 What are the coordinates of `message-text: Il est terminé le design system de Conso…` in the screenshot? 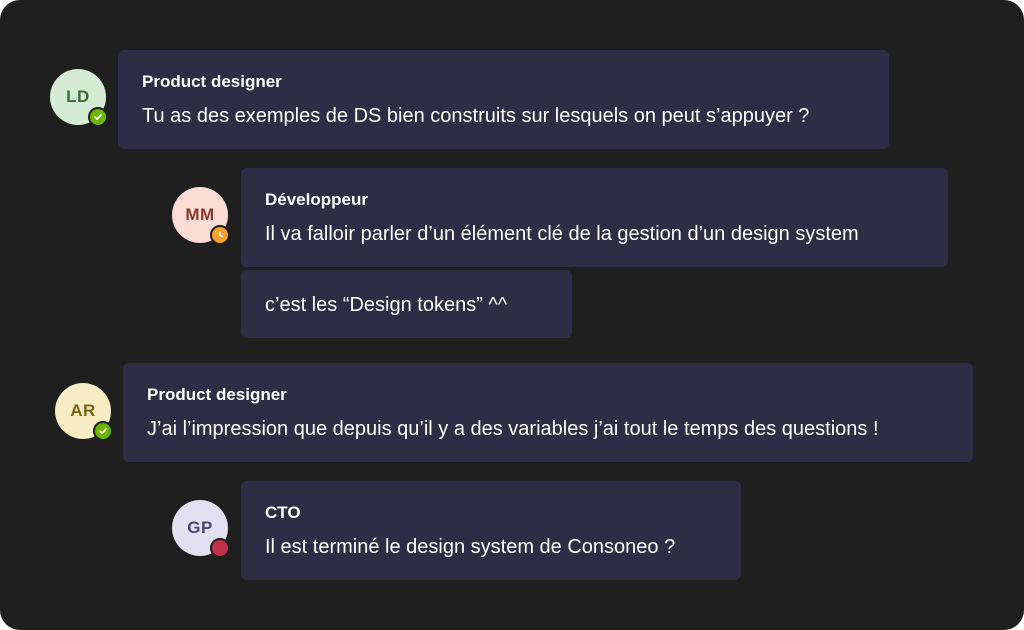 It's located at (470, 547).